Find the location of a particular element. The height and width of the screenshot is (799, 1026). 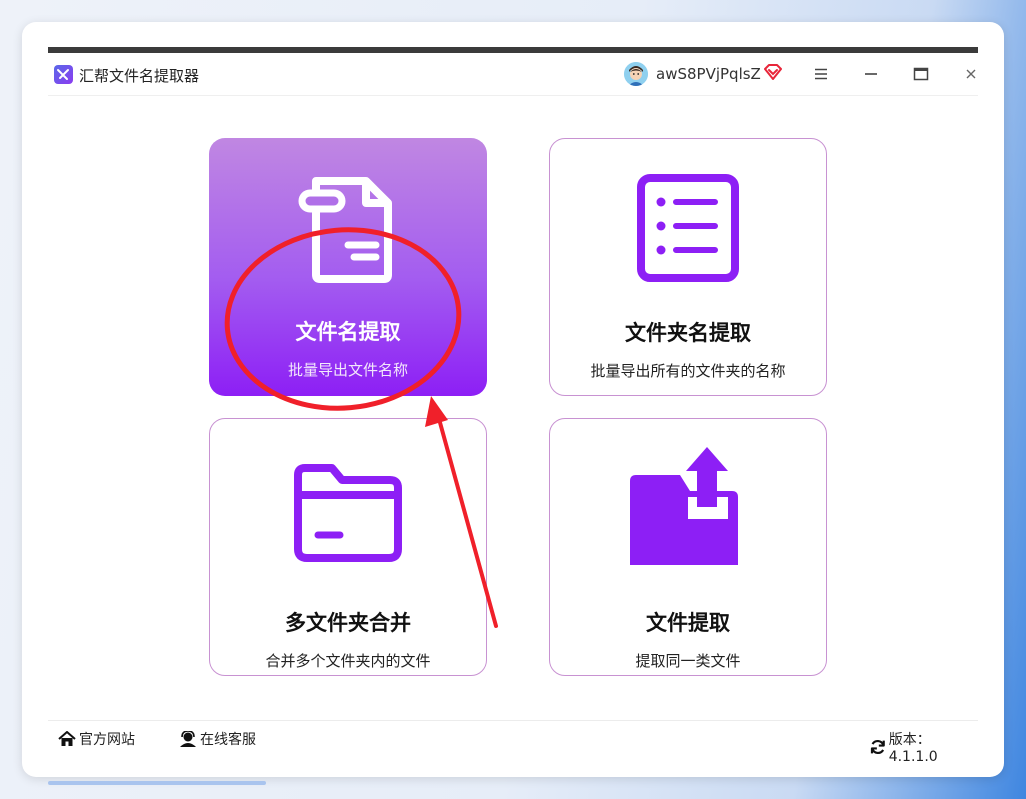

tile-title: 文件夹名提取 is located at coordinates (688, 333).